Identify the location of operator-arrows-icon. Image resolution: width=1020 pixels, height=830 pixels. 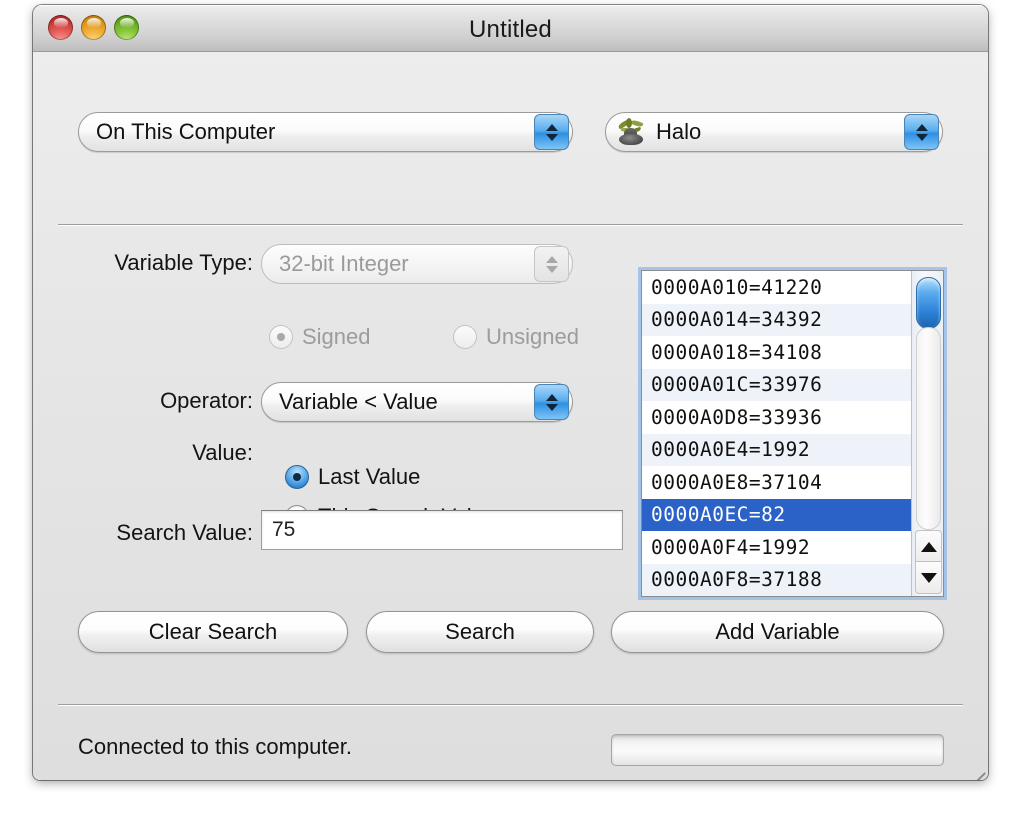
(551, 402).